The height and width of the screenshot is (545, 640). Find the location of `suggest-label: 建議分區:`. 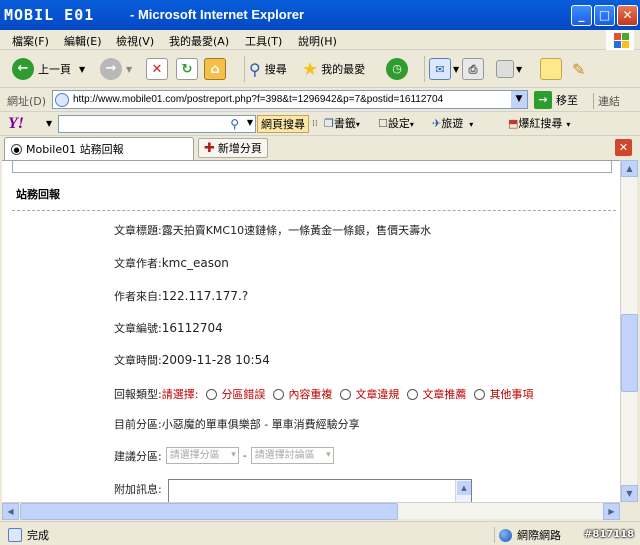

suggest-label: 建議分區: is located at coordinates (138, 456).